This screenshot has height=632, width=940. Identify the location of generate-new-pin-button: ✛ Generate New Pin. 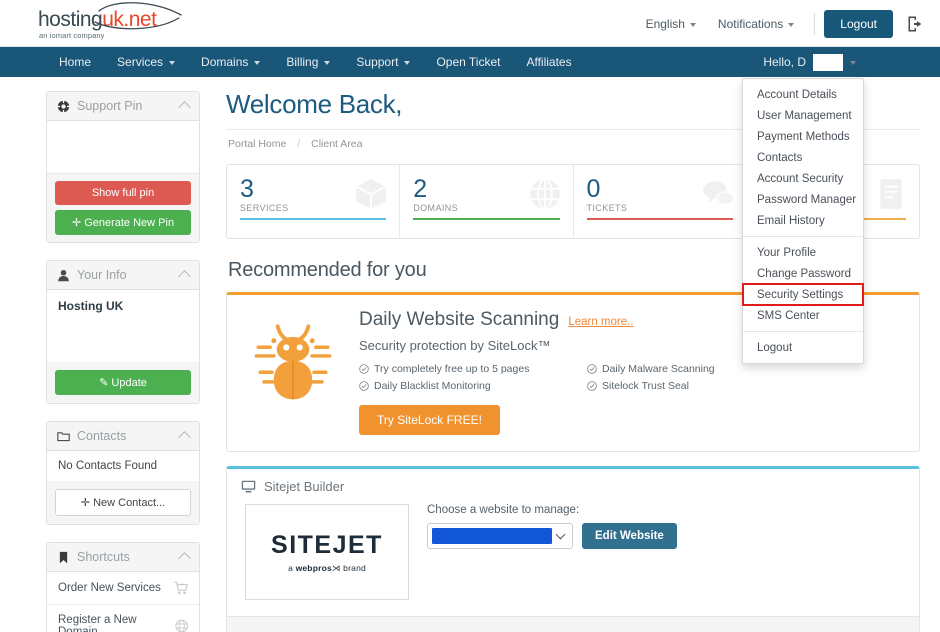
(123, 222).